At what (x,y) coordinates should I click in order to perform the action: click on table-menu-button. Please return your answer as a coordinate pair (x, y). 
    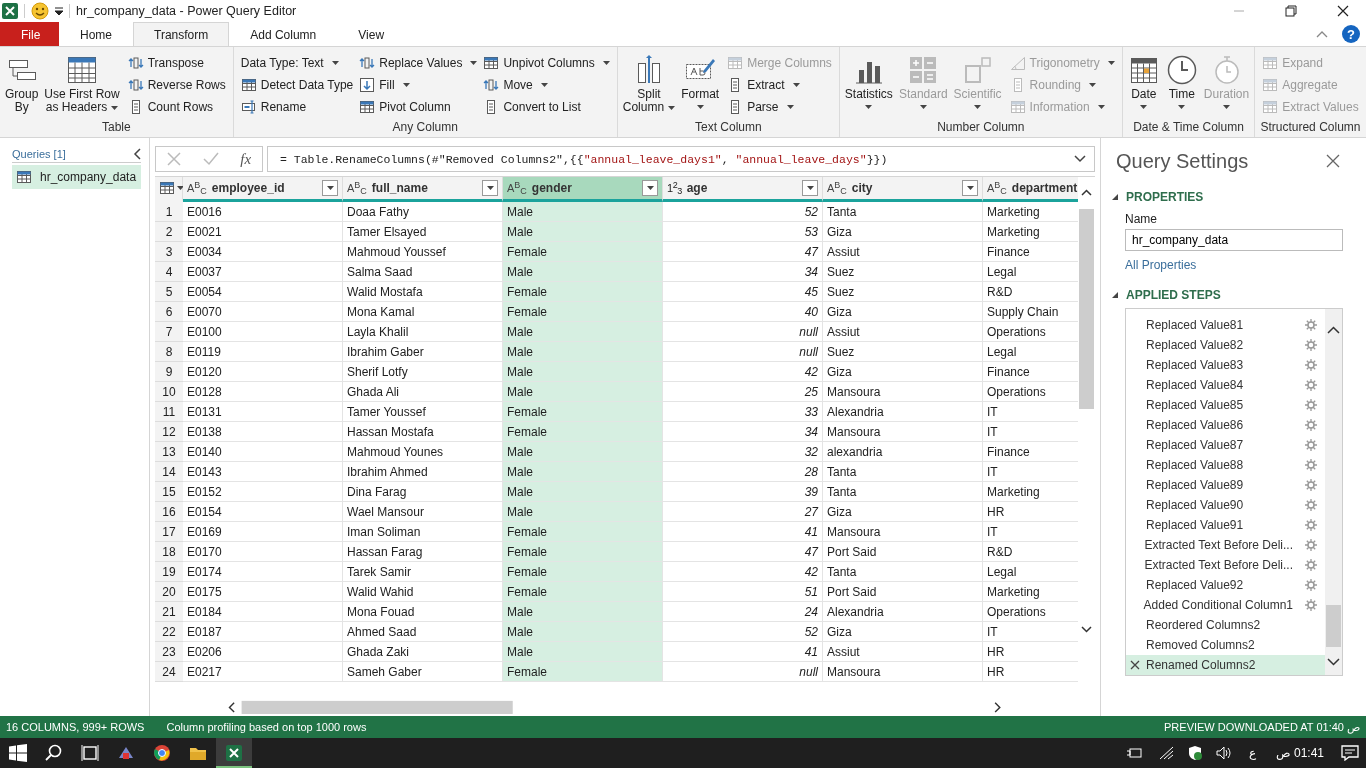
    Looking at the image, I should click on (169, 190).